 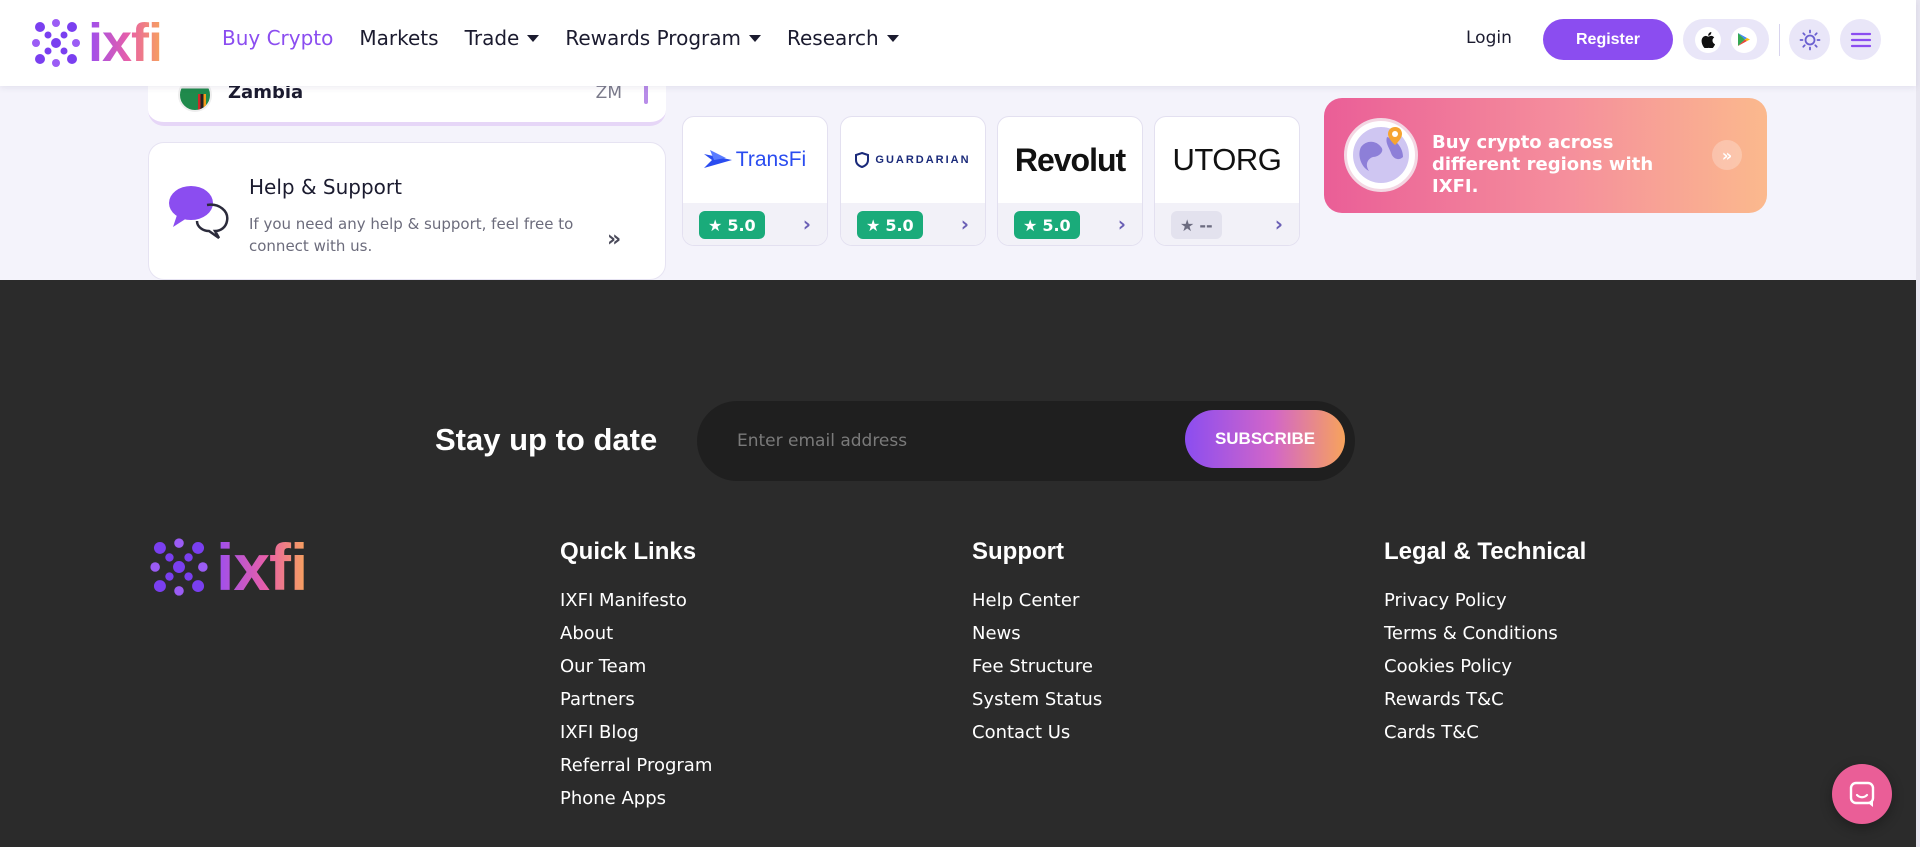 What do you see at coordinates (636, 699) in the screenshot?
I see `footer-link-partners: Partners` at bounding box center [636, 699].